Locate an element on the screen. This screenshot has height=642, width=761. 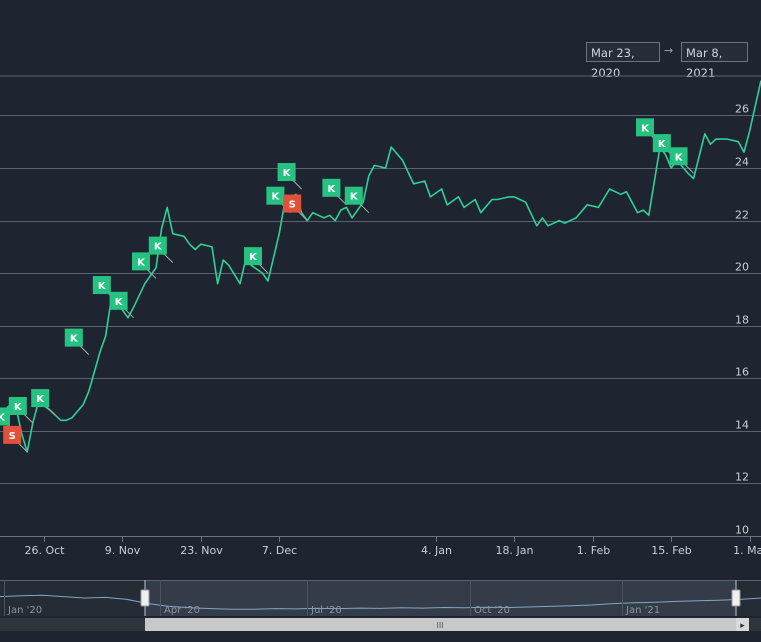
navigator: Jan '20 Apr '20 Jul '20 Oct '20 Jan '21 III ▸ is located at coordinates (380, 605).